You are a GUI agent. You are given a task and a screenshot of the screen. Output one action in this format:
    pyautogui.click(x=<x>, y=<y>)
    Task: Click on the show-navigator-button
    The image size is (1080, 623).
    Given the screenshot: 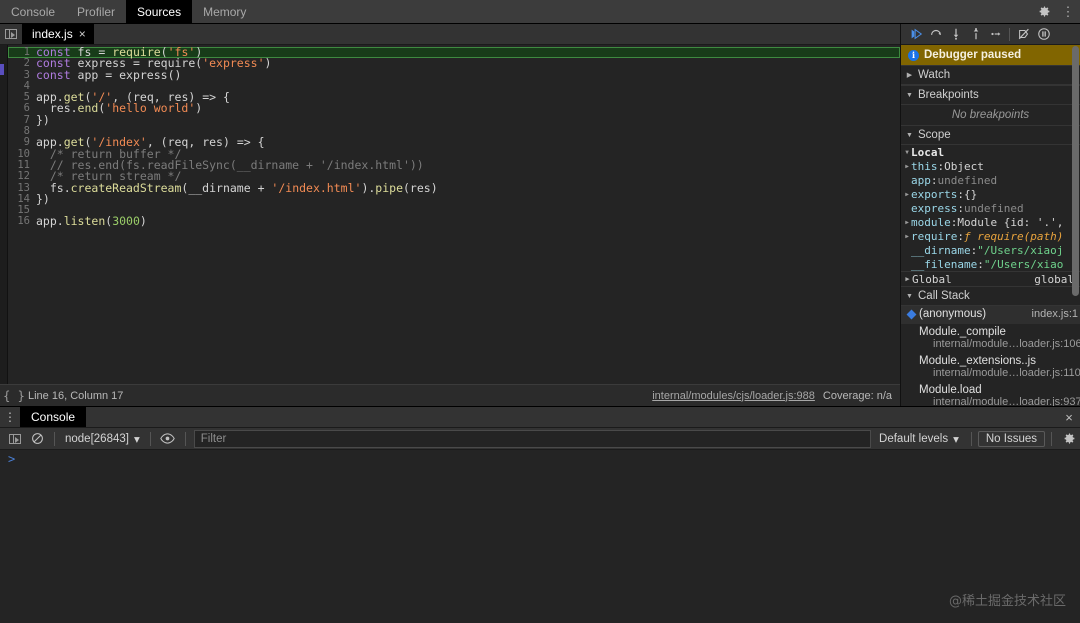 What is the action you would take?
    pyautogui.click(x=11, y=34)
    